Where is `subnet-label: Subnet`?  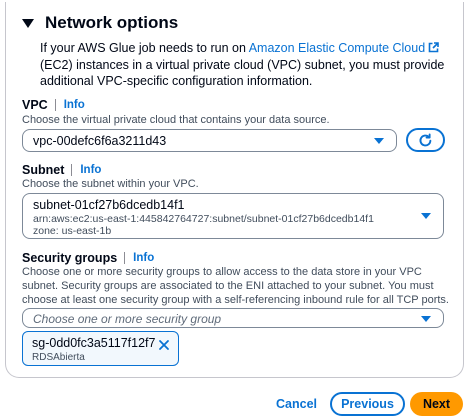 subnet-label: Subnet is located at coordinates (43, 170).